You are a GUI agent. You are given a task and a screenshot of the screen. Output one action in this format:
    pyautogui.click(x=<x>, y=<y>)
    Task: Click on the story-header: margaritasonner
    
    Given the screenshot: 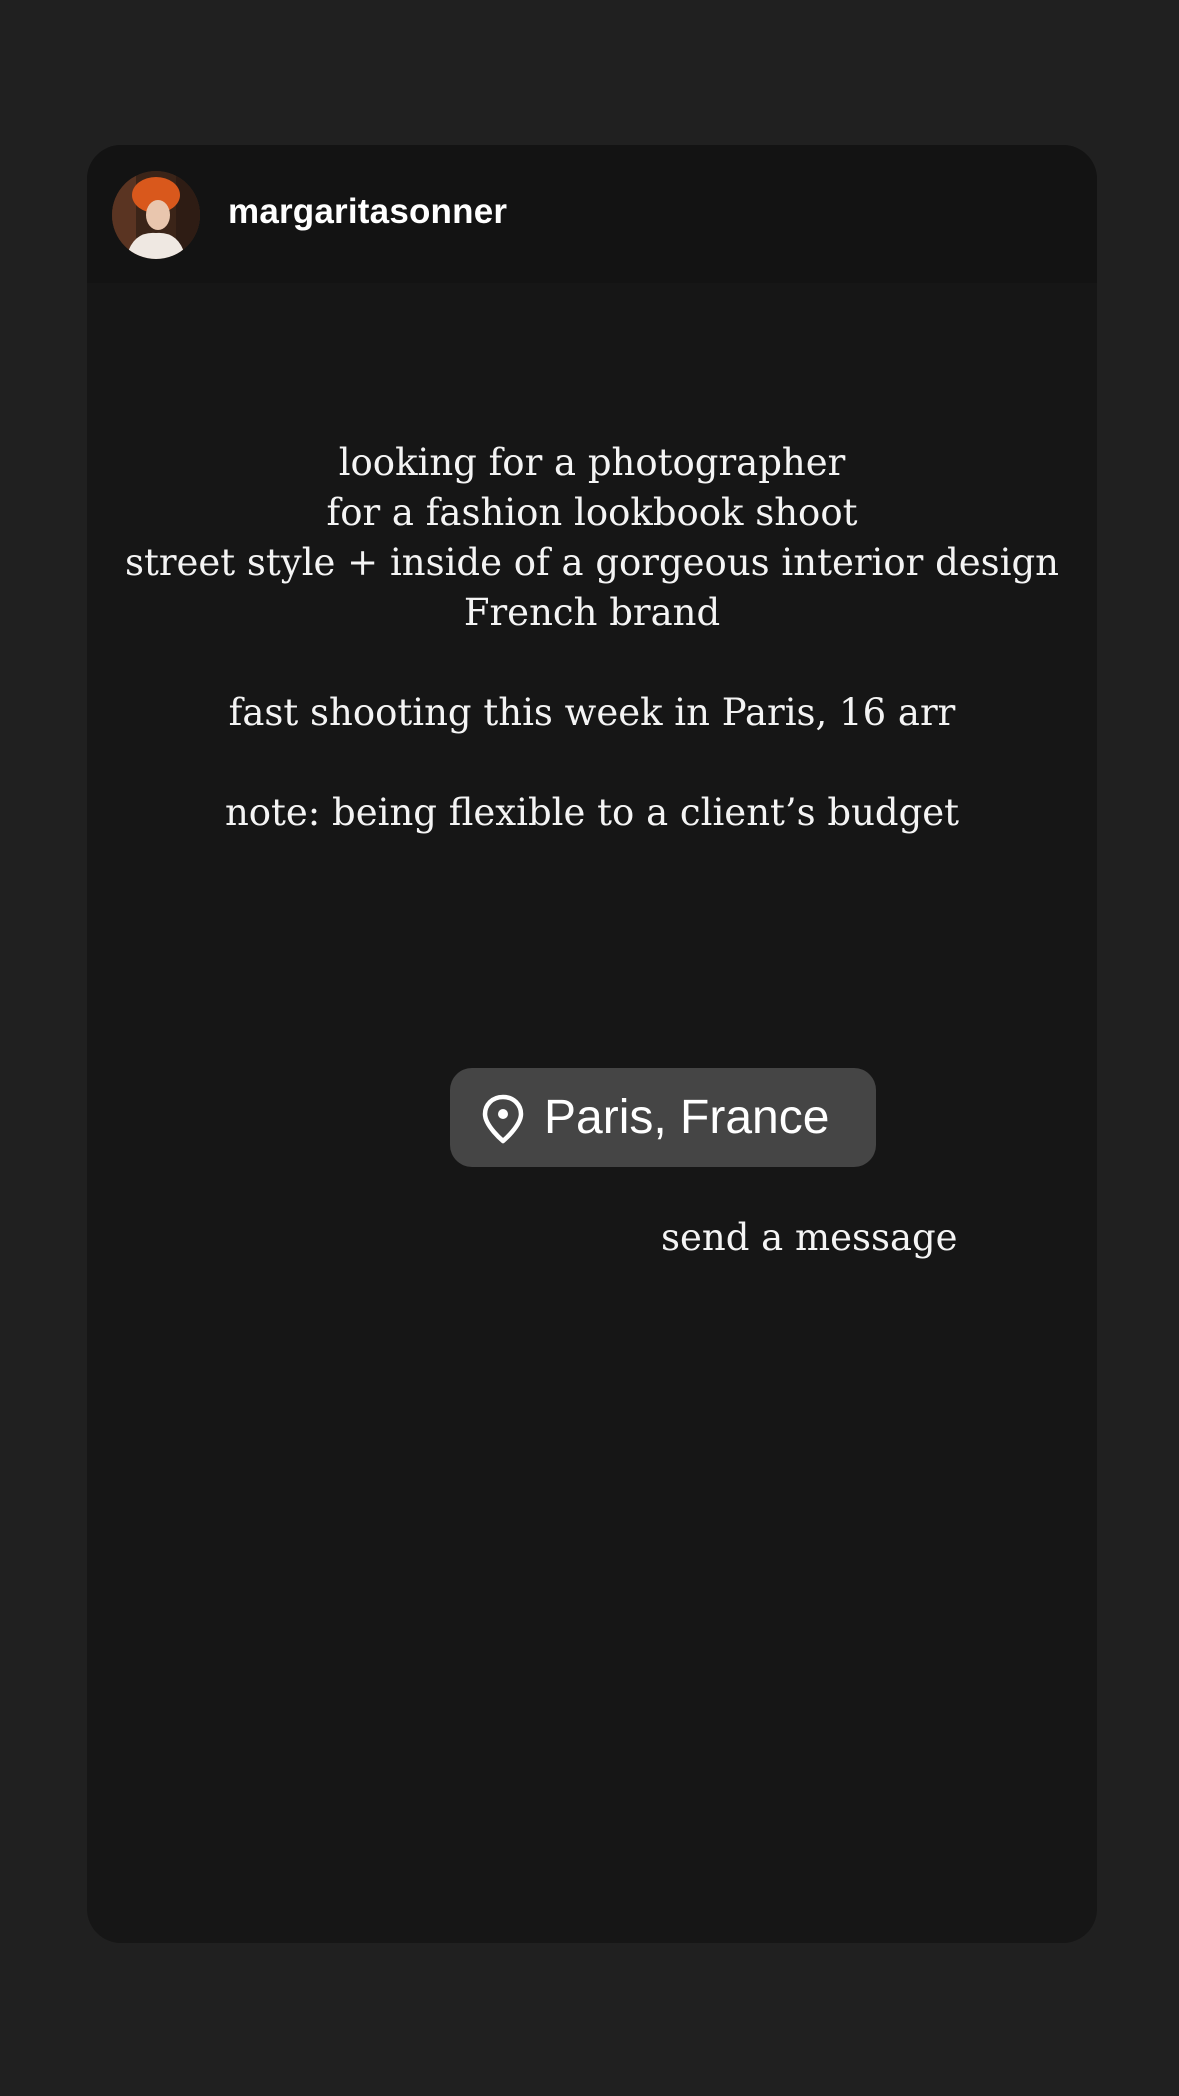 What is the action you would take?
    pyautogui.click(x=592, y=214)
    